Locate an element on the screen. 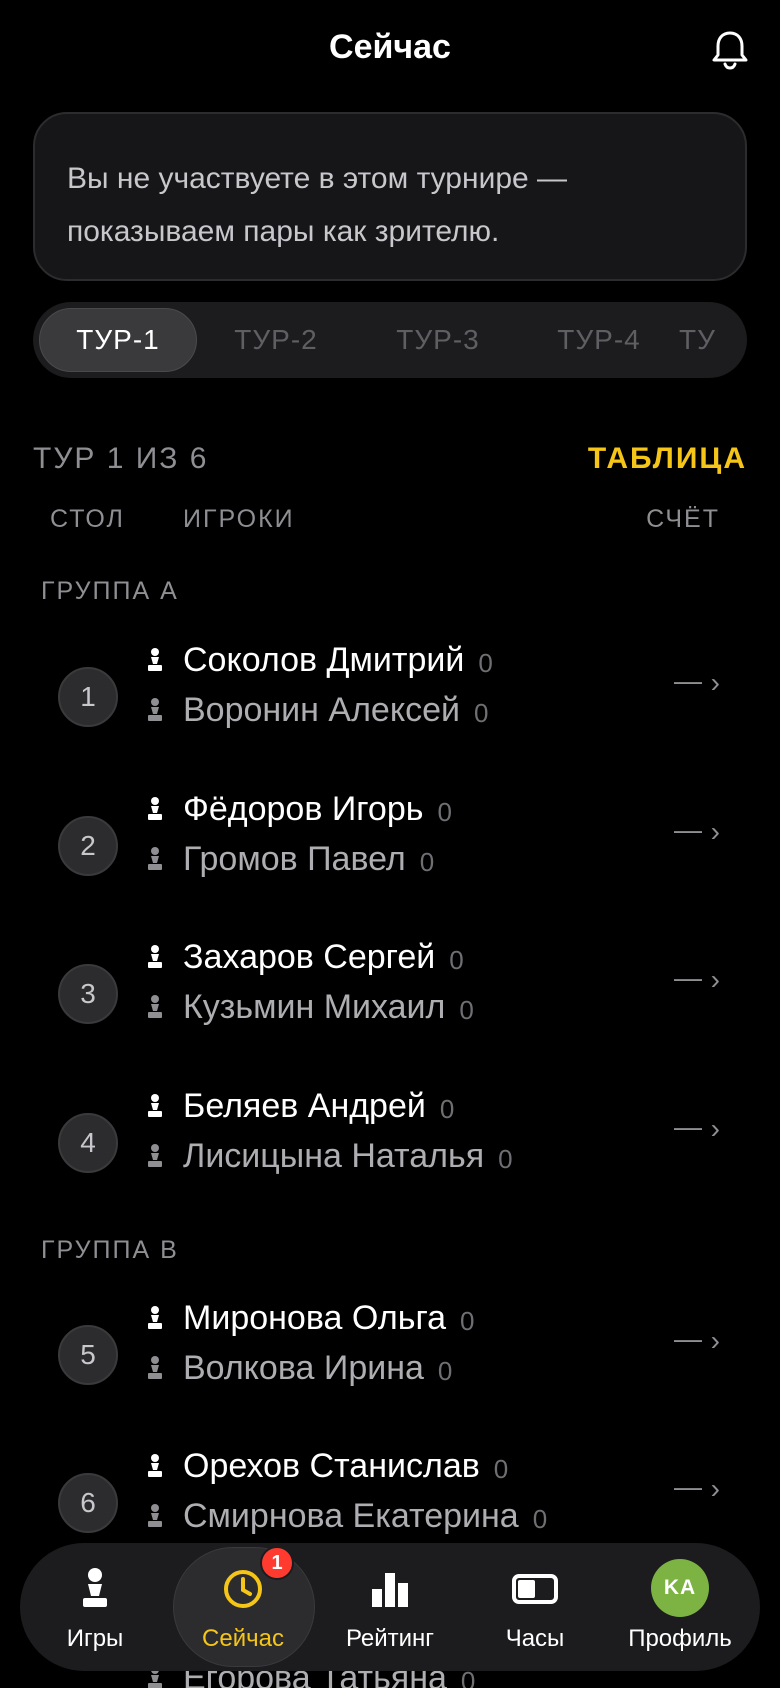 Image resolution: width=780 pixels, height=1688 pixels. notification-badge: 1 is located at coordinates (277, 1563).